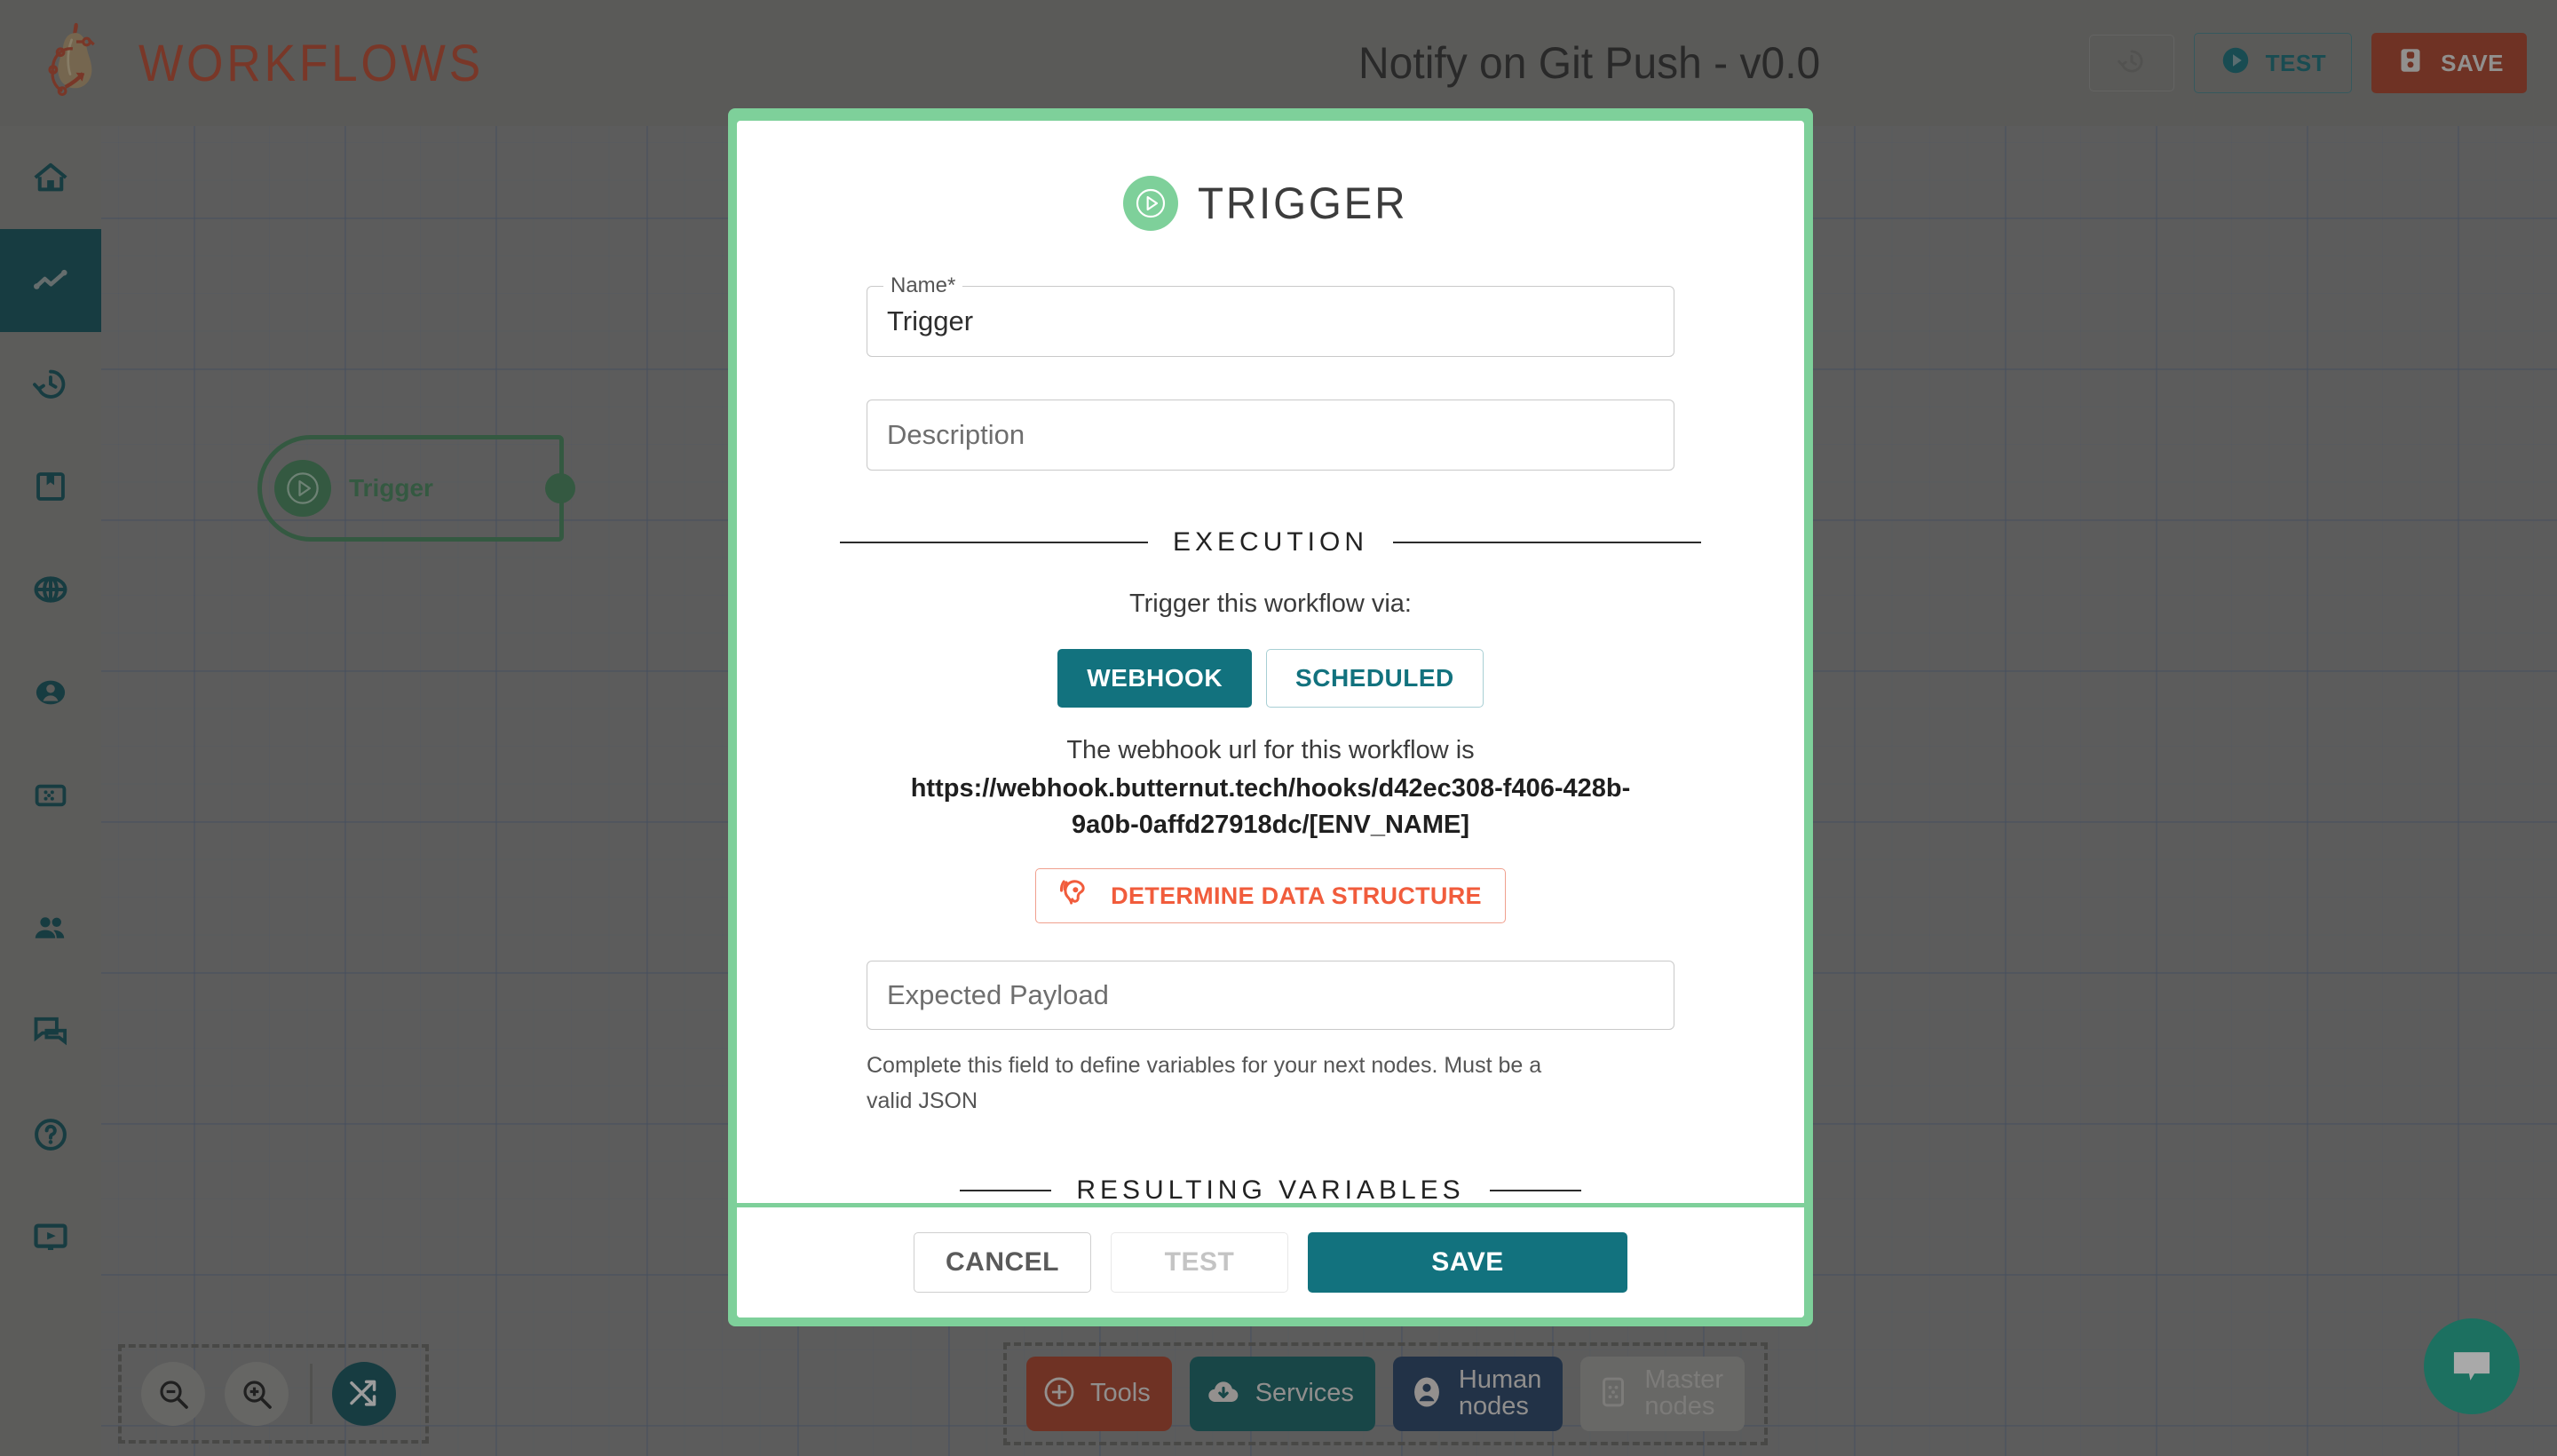  Describe the element at coordinates (1150, 203) in the screenshot. I see `play-circle-icon` at that location.